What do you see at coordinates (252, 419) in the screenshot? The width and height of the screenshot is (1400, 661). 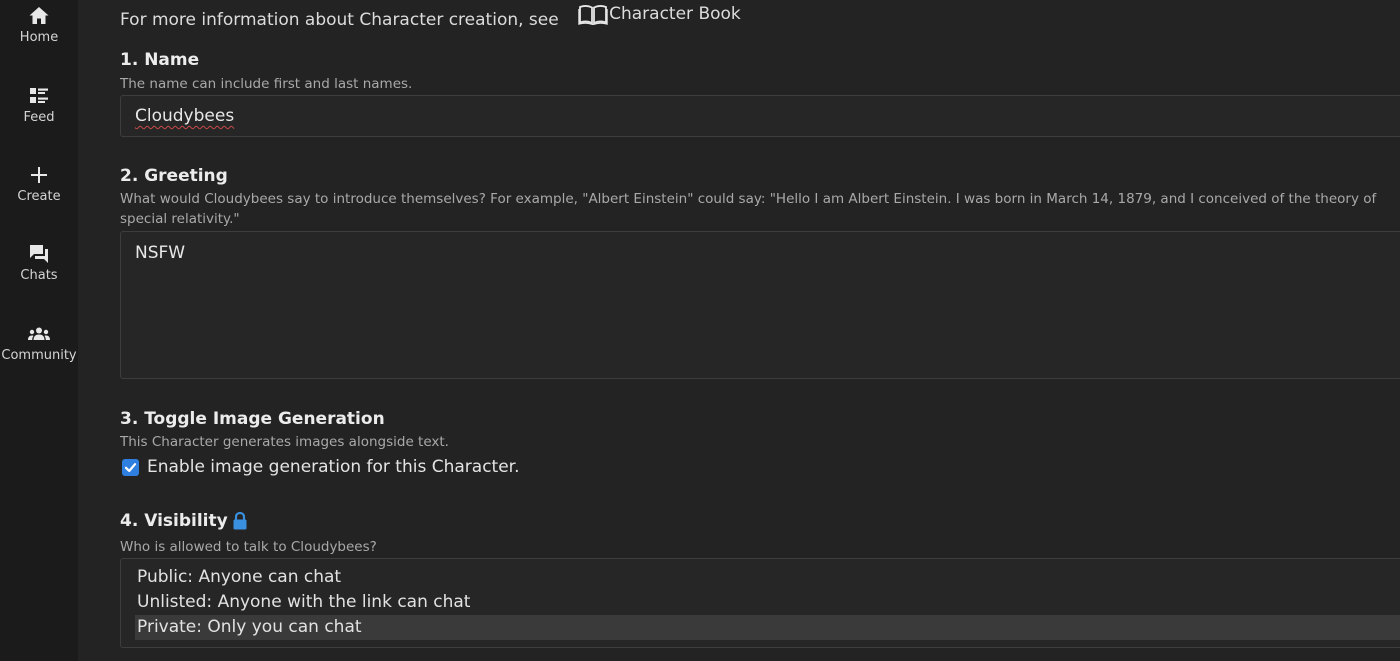 I see `image-generation-section-title: 3. Toggle Image Generation` at bounding box center [252, 419].